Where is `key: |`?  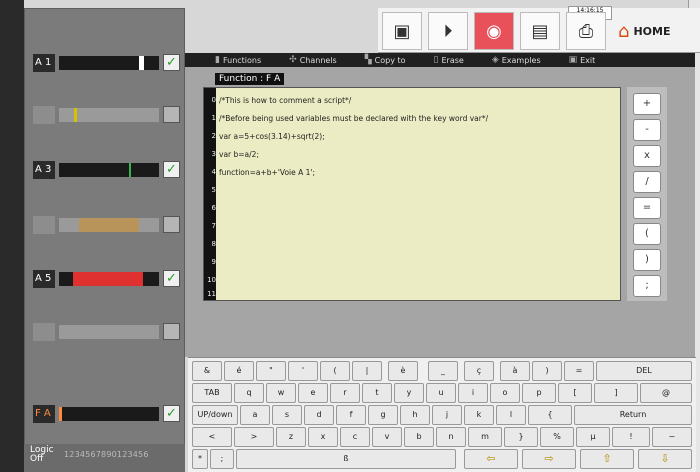
key: | is located at coordinates (367, 371).